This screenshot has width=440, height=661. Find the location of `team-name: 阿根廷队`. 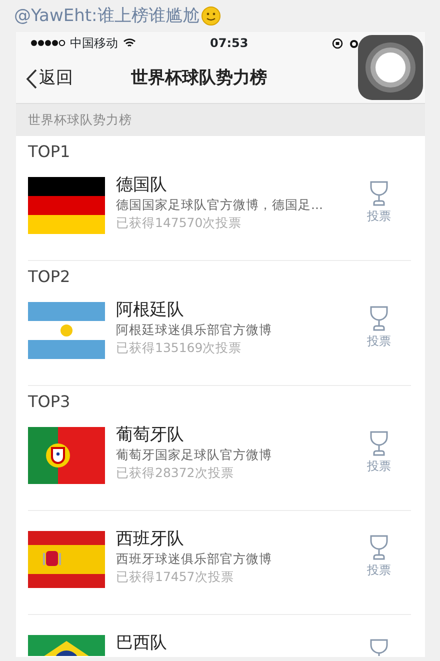

team-name: 阿根廷队 is located at coordinates (150, 310).